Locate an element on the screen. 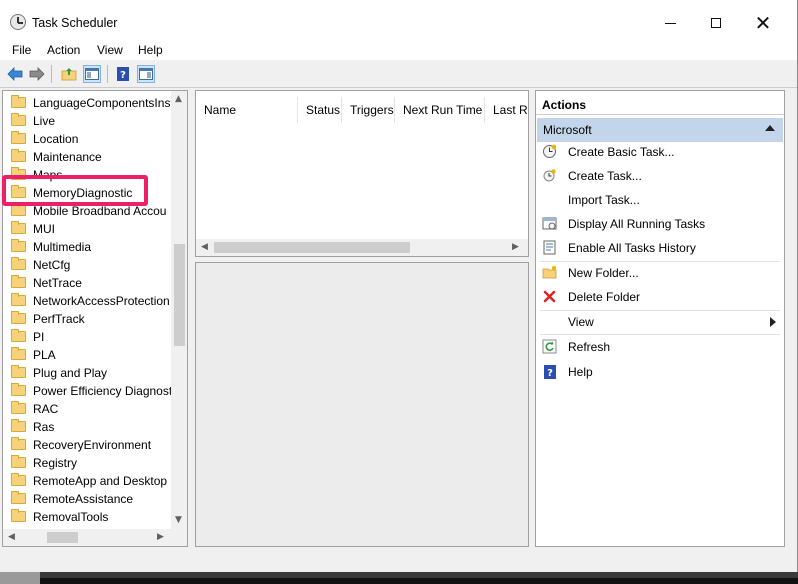 The width and height of the screenshot is (798, 584). tree-item: Maintenance is located at coordinates (88, 157).